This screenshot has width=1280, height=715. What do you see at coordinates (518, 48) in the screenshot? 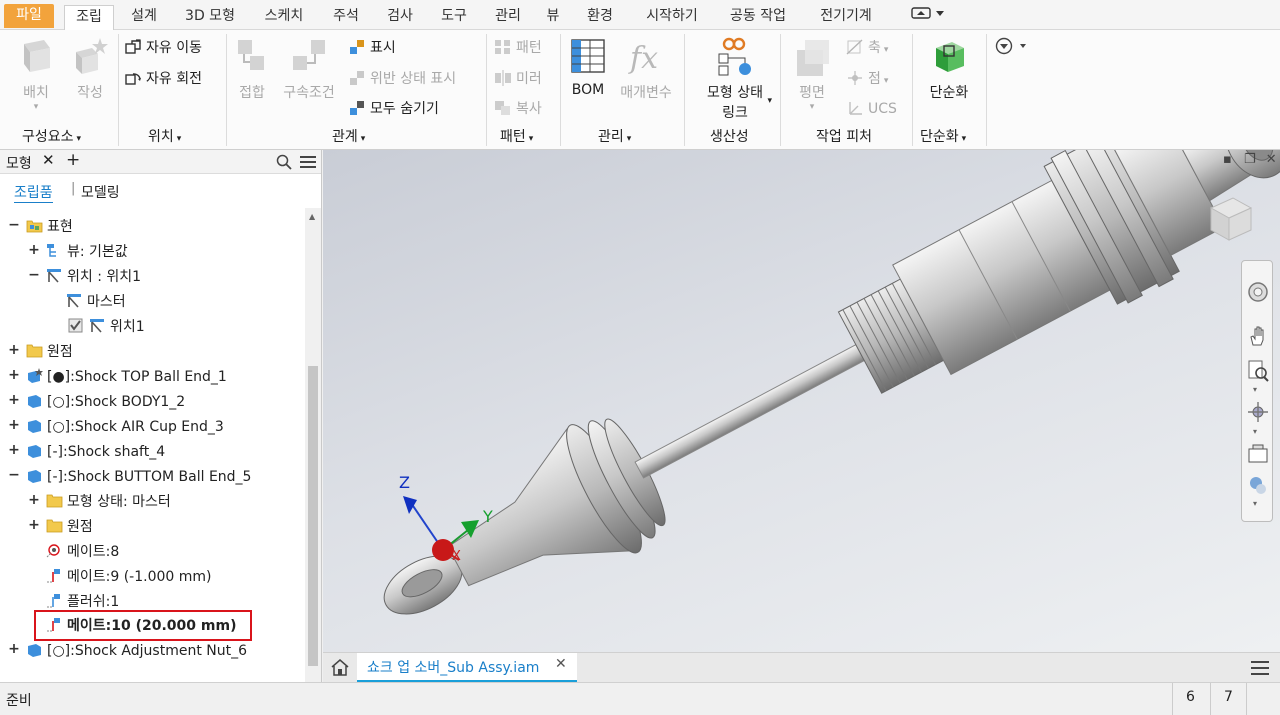
I see `pattern-button: 패턴` at bounding box center [518, 48].